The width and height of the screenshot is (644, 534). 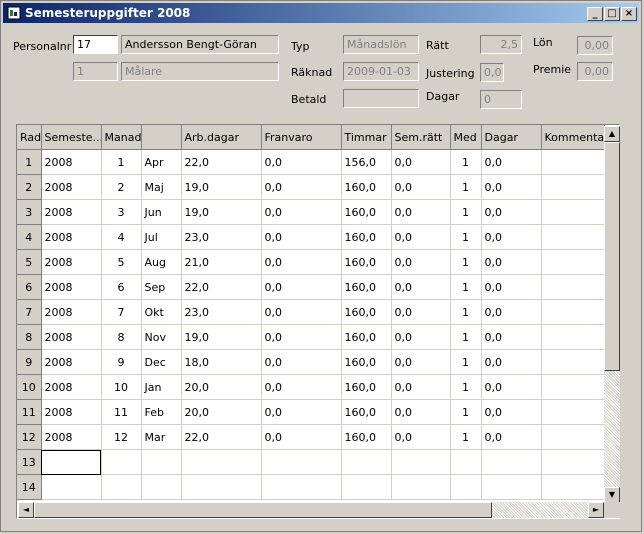 What do you see at coordinates (121, 262) in the screenshot?
I see `cell-month-number: 5` at bounding box center [121, 262].